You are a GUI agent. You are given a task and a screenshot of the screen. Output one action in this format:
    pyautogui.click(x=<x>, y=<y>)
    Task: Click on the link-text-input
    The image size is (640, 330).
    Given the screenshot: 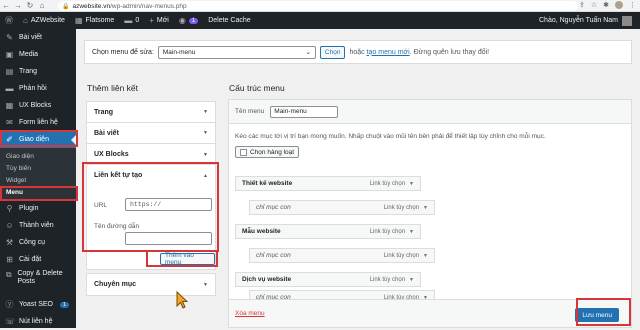 What is the action you would take?
    pyautogui.click(x=168, y=238)
    